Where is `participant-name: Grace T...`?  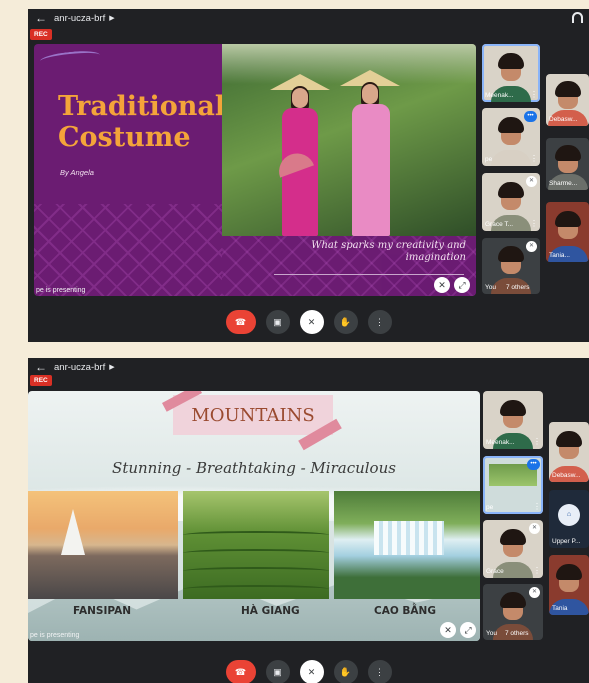 participant-name: Grace T... is located at coordinates (499, 224).